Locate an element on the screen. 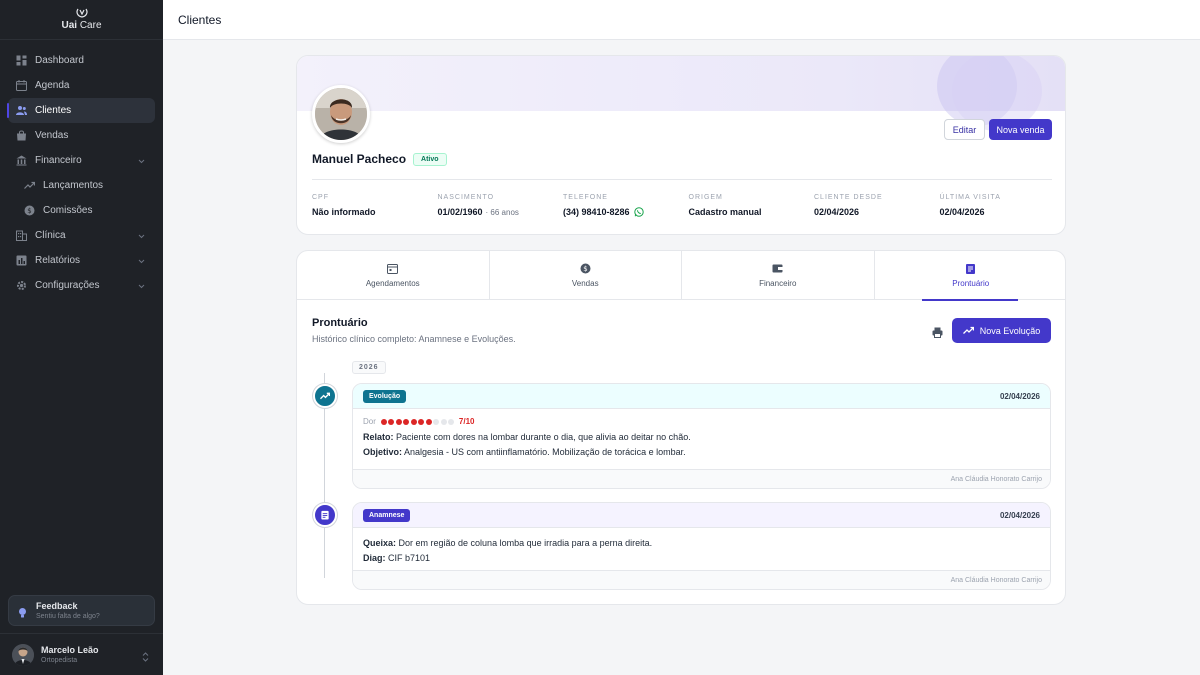 This screenshot has width=1200, height=675. feedback-button: Feedback Sentiu falta de algo? is located at coordinates (81, 610).